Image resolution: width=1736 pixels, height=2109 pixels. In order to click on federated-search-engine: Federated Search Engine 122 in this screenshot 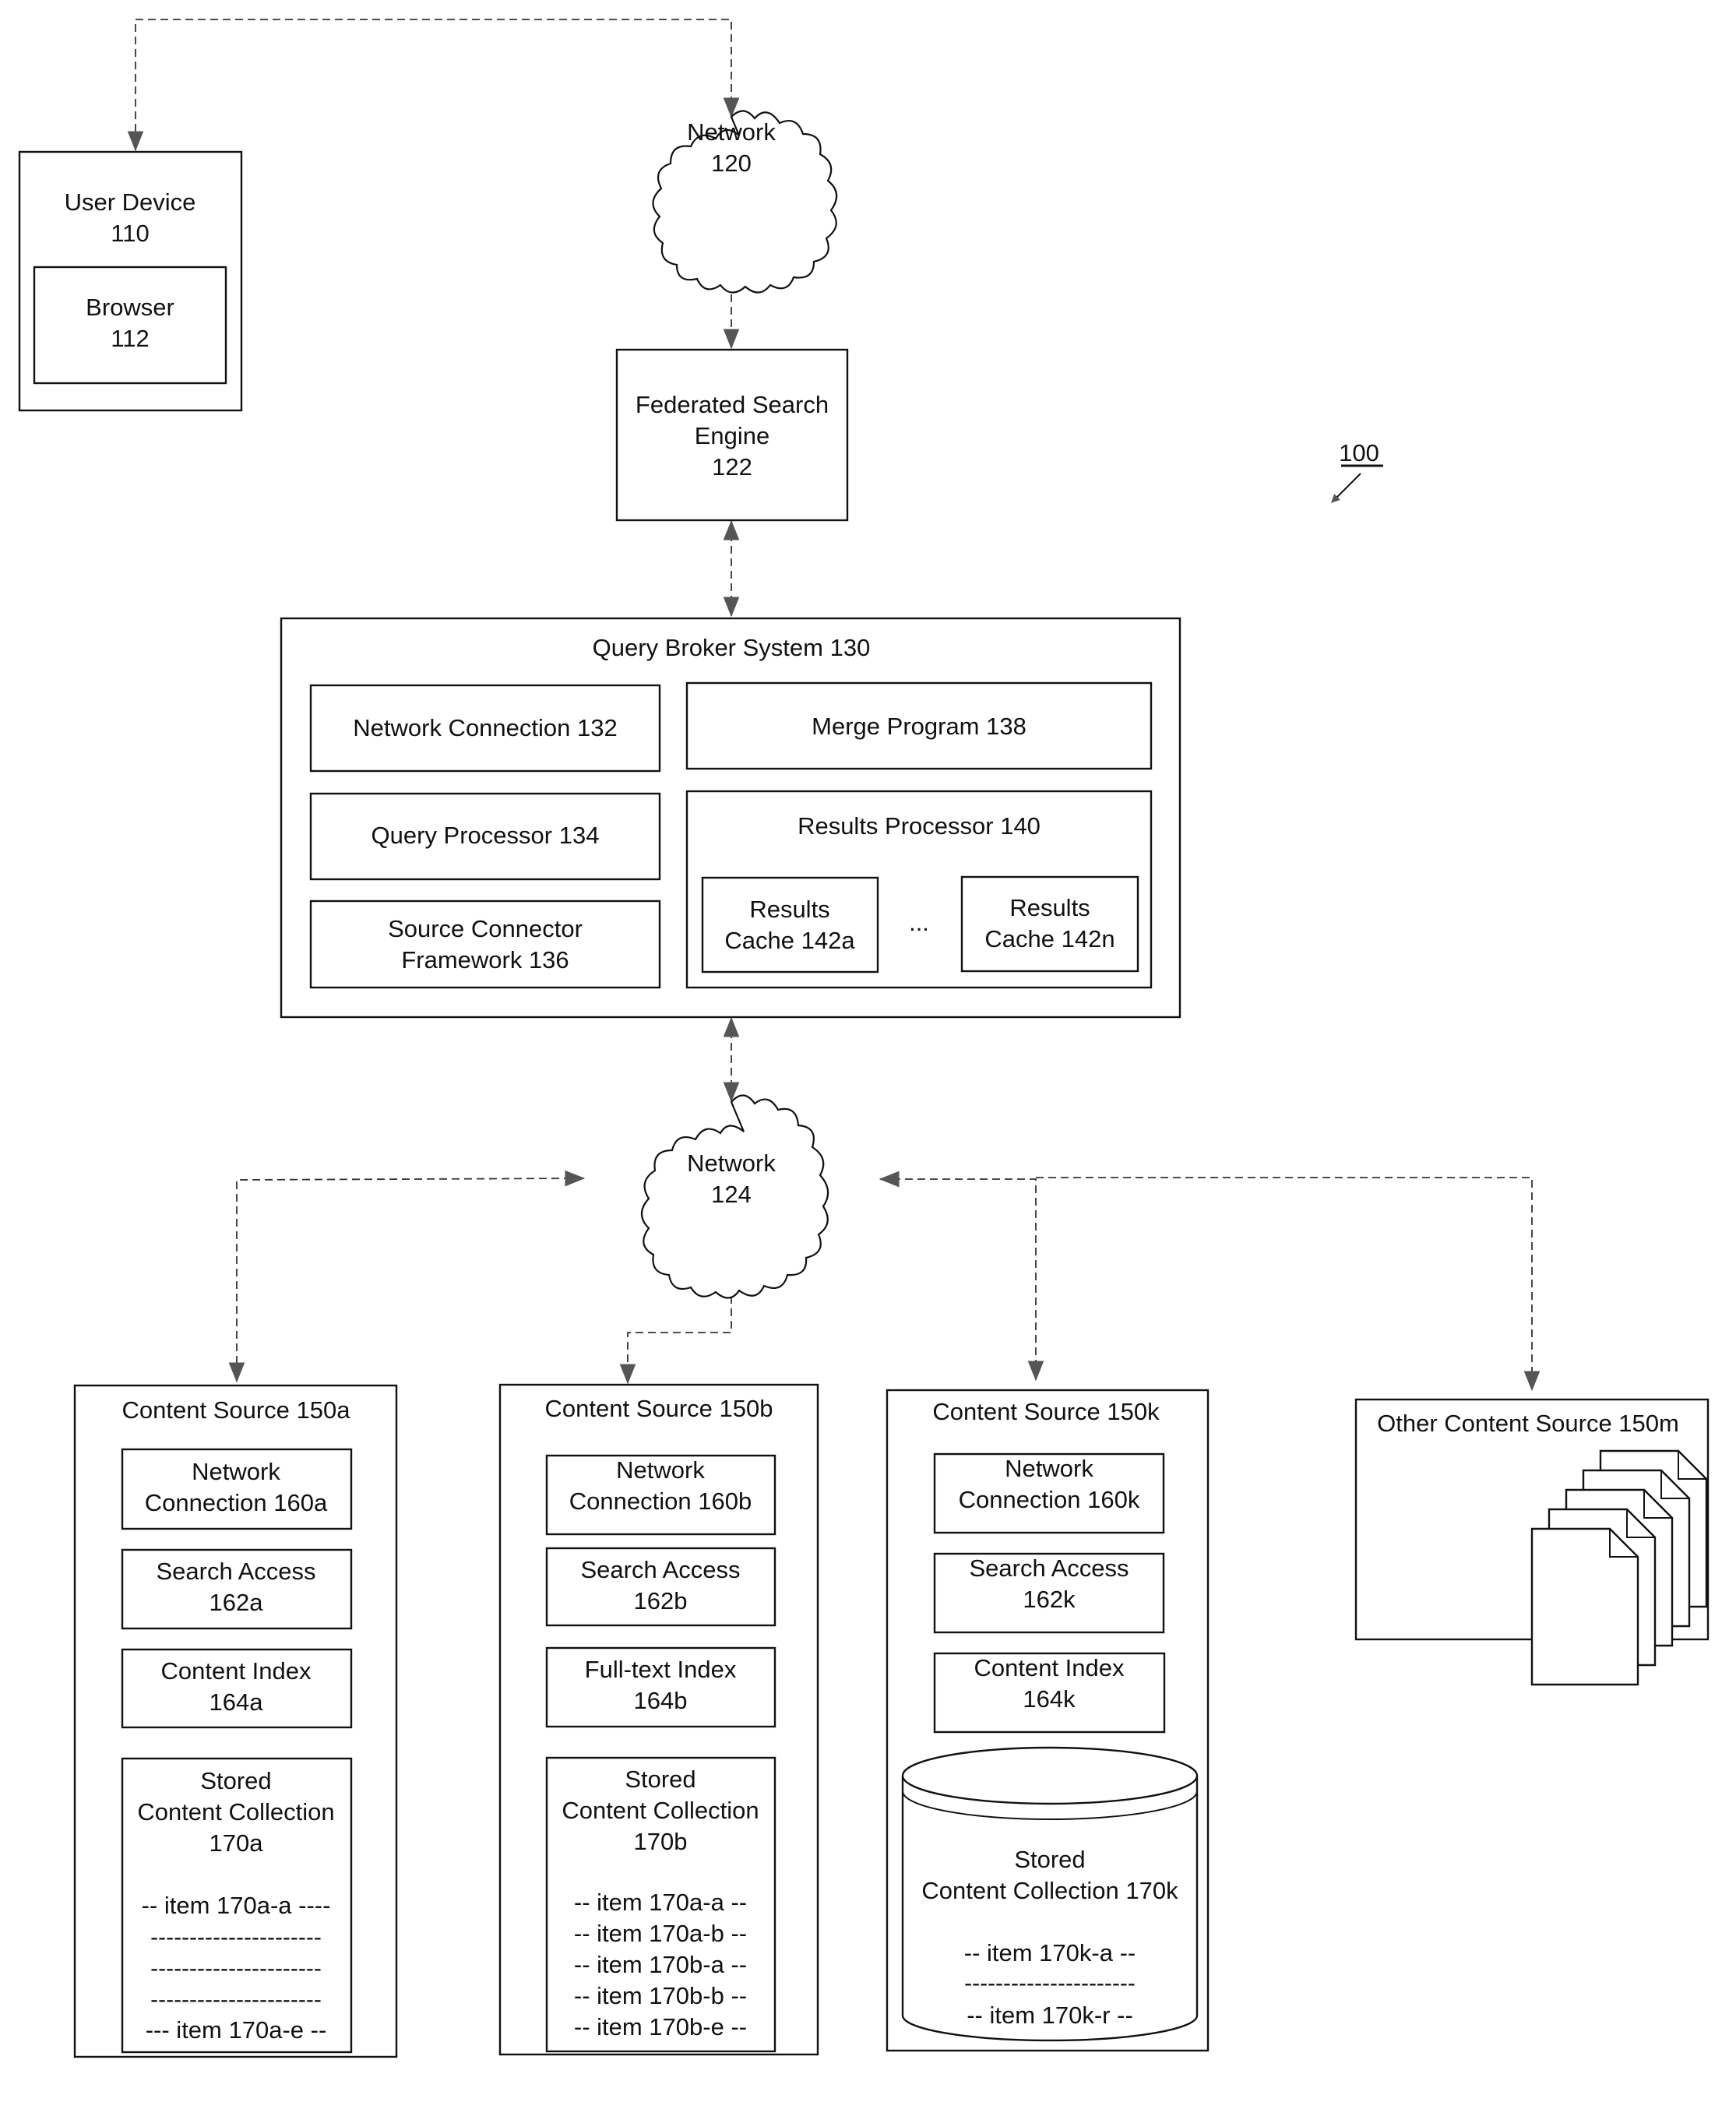, I will do `click(732, 435)`.